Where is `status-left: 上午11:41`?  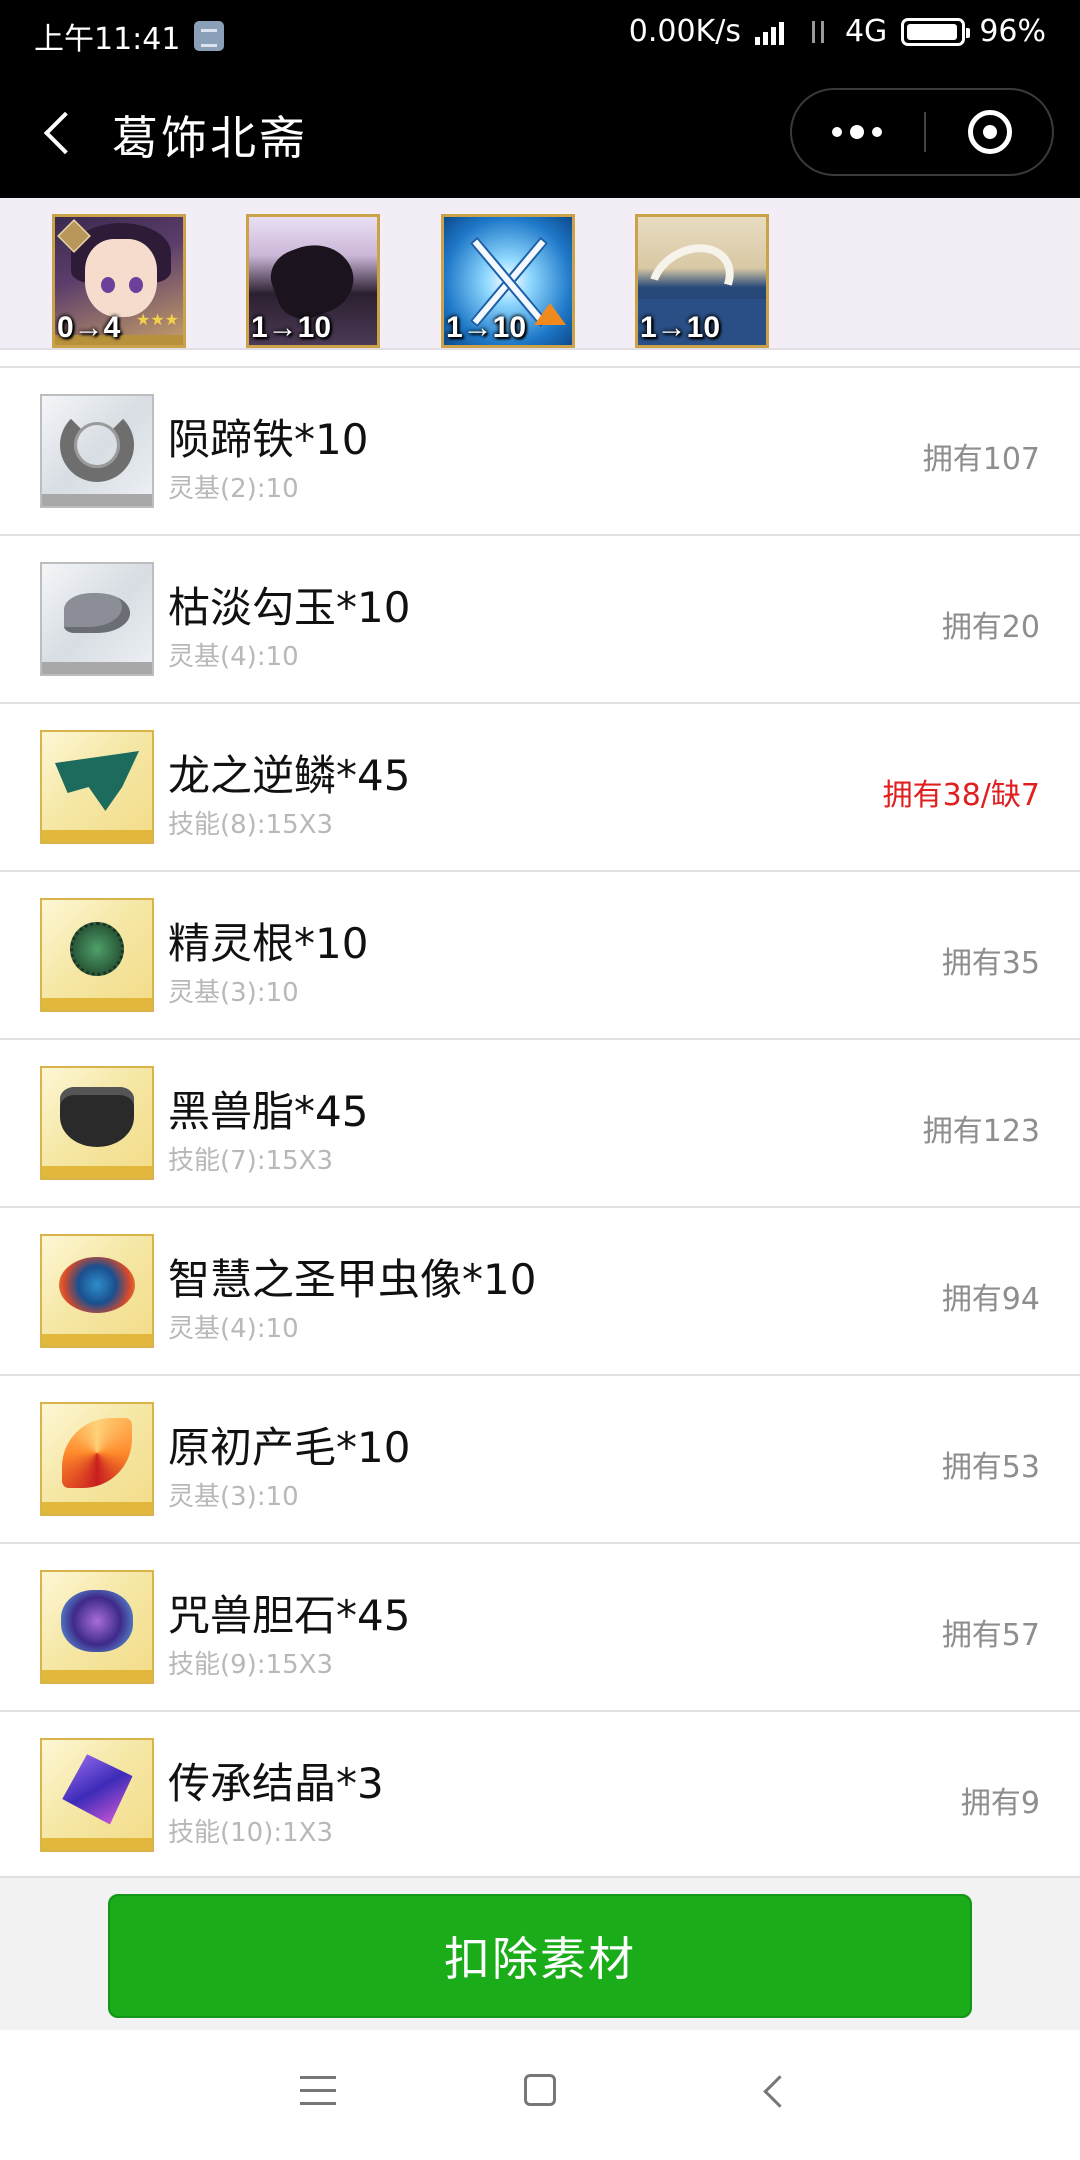
status-left: 上午11:41 is located at coordinates (129, 36).